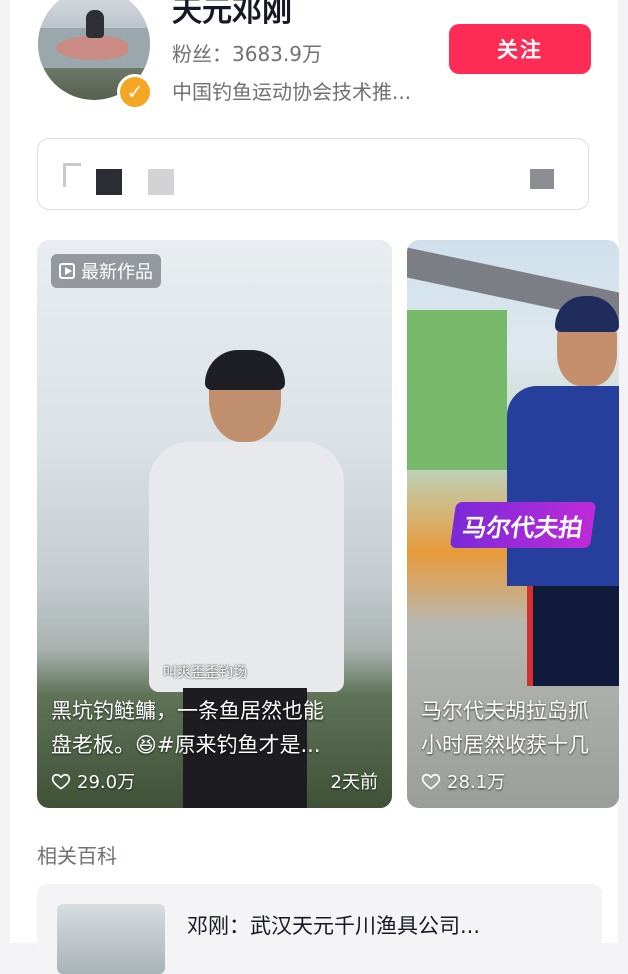 This screenshot has width=628, height=974. I want to click on verified-badge-icon: ✓, so click(135, 92).